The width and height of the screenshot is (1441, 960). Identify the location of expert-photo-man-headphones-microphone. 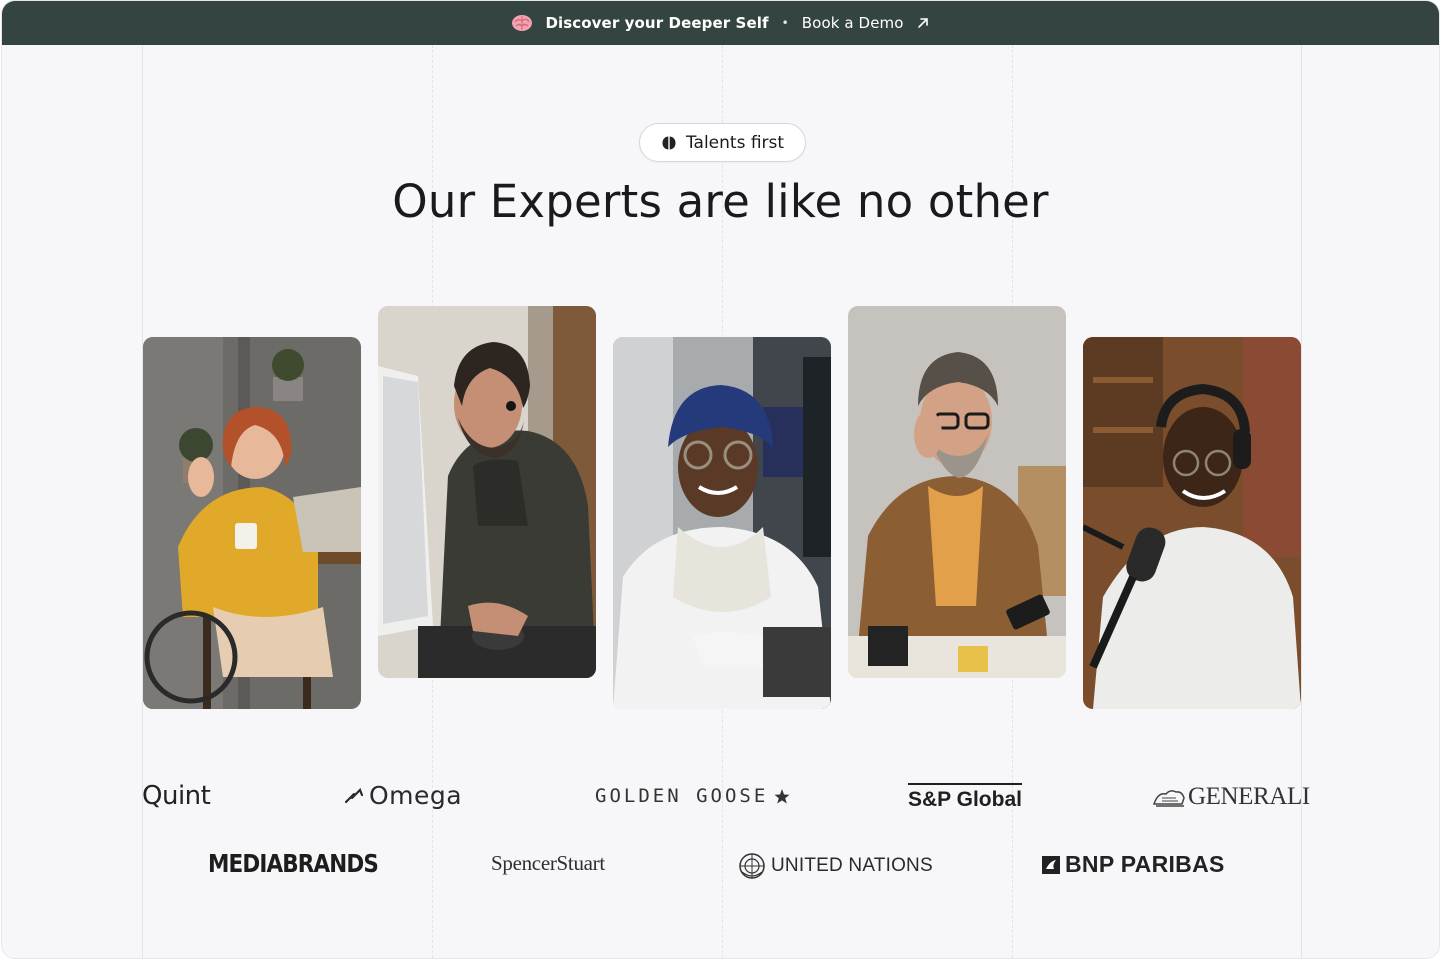
(1192, 523).